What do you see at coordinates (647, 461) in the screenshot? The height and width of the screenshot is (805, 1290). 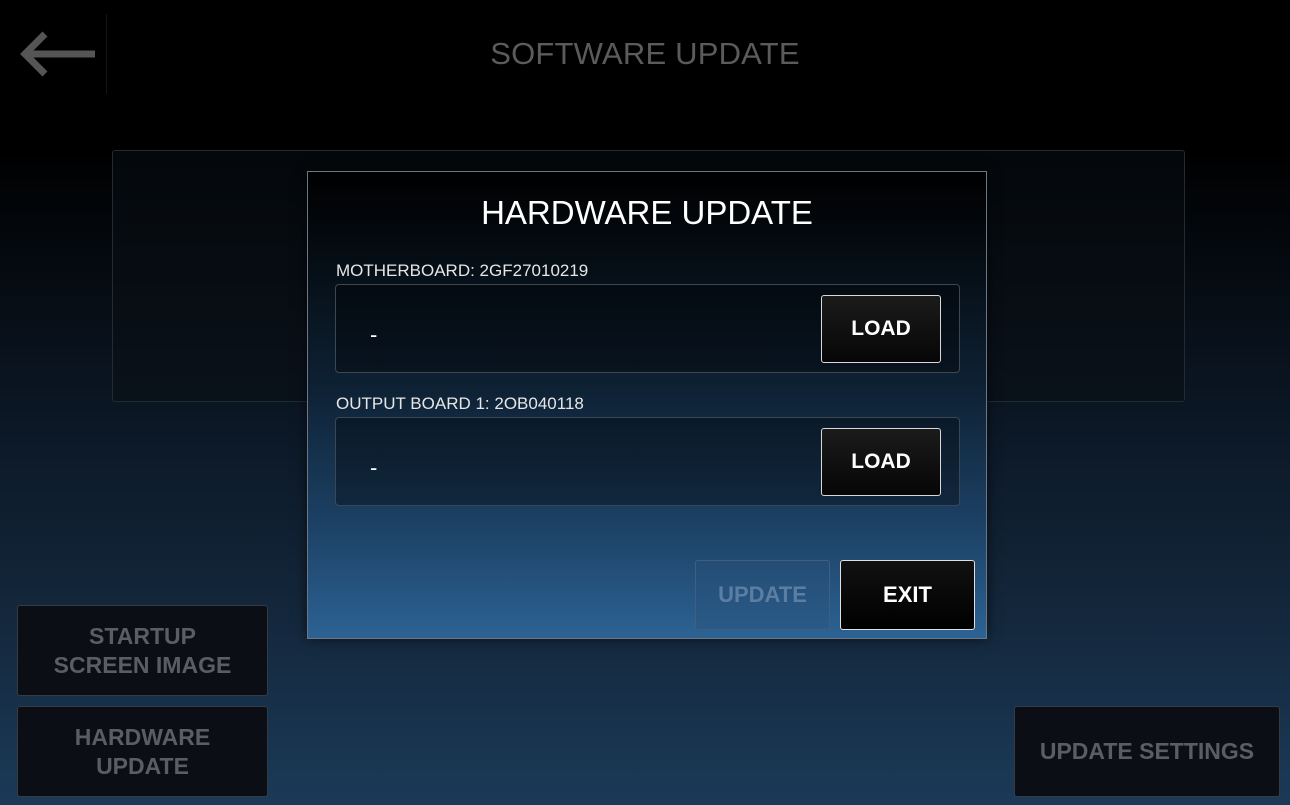 I see `output-board-field: - LOAD` at bounding box center [647, 461].